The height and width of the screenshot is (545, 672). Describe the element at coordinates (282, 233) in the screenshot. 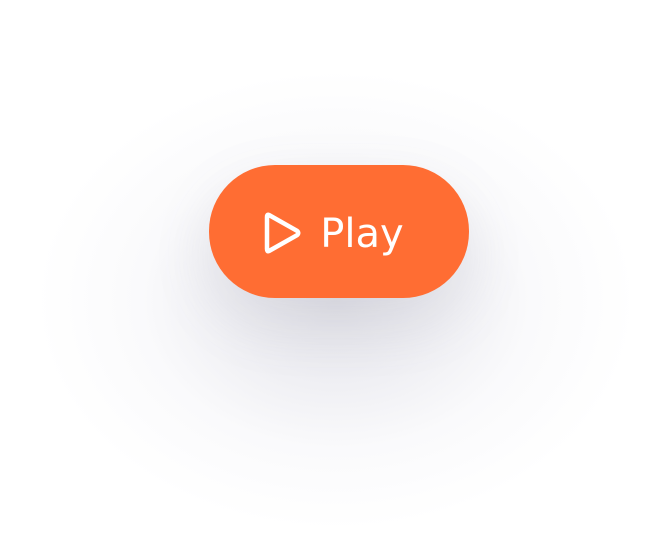

I see `play-icon` at that location.